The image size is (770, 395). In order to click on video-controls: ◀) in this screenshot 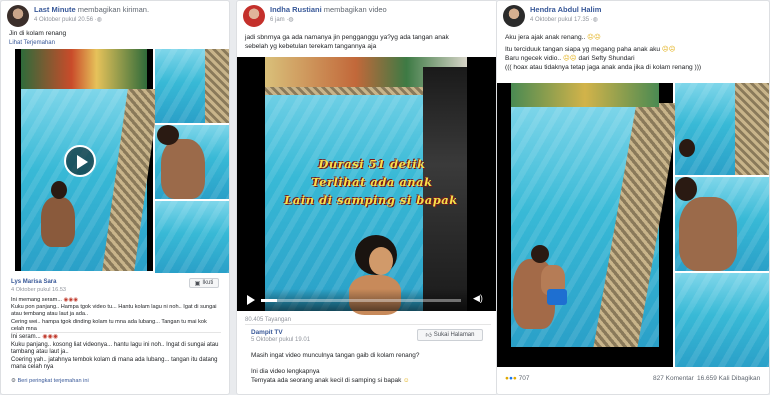, I will do `click(367, 300)`.